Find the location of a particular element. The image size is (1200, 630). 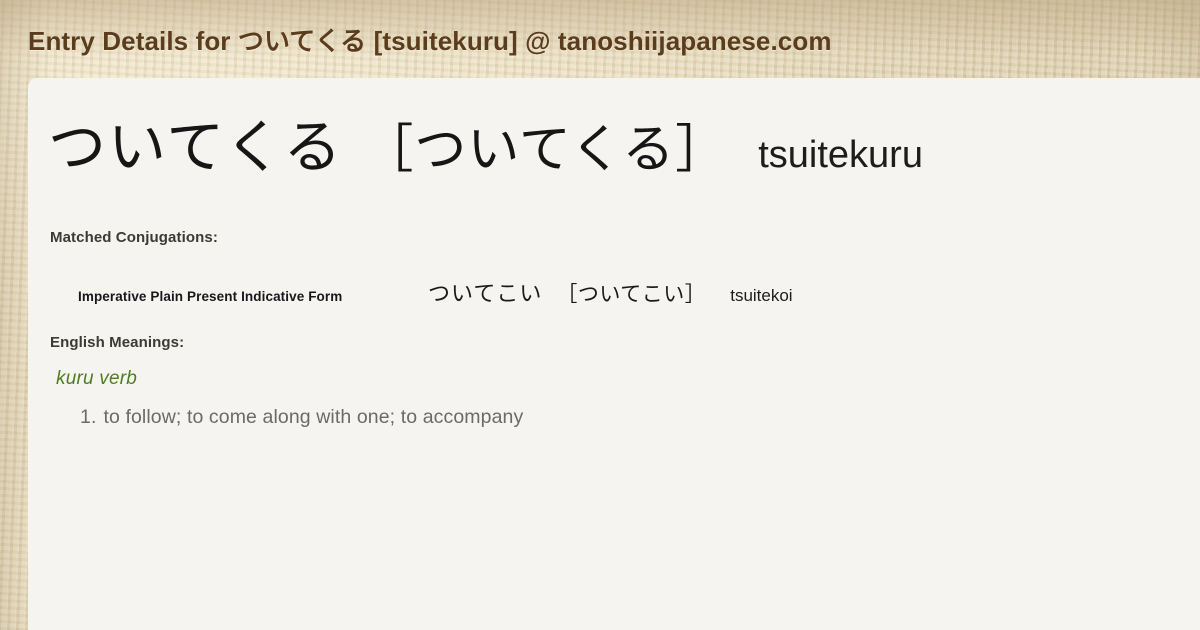

entry-headword: ついてくる ［ついてくる］ tsuitekuru is located at coordinates (485, 147).